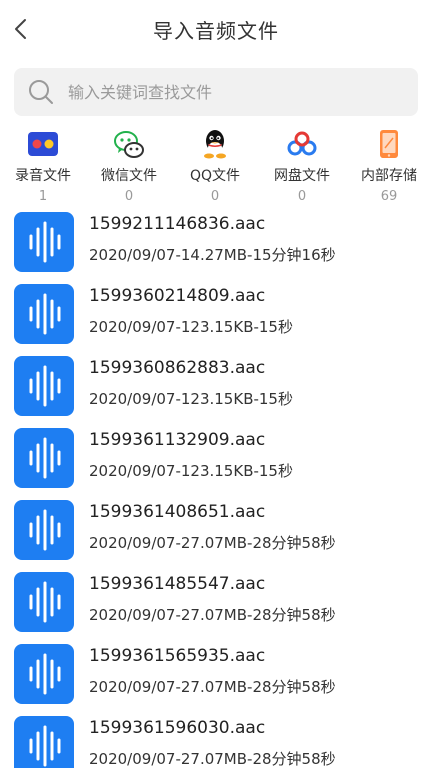 This screenshot has width=432, height=768. I want to click on search-icon, so click(41, 92).